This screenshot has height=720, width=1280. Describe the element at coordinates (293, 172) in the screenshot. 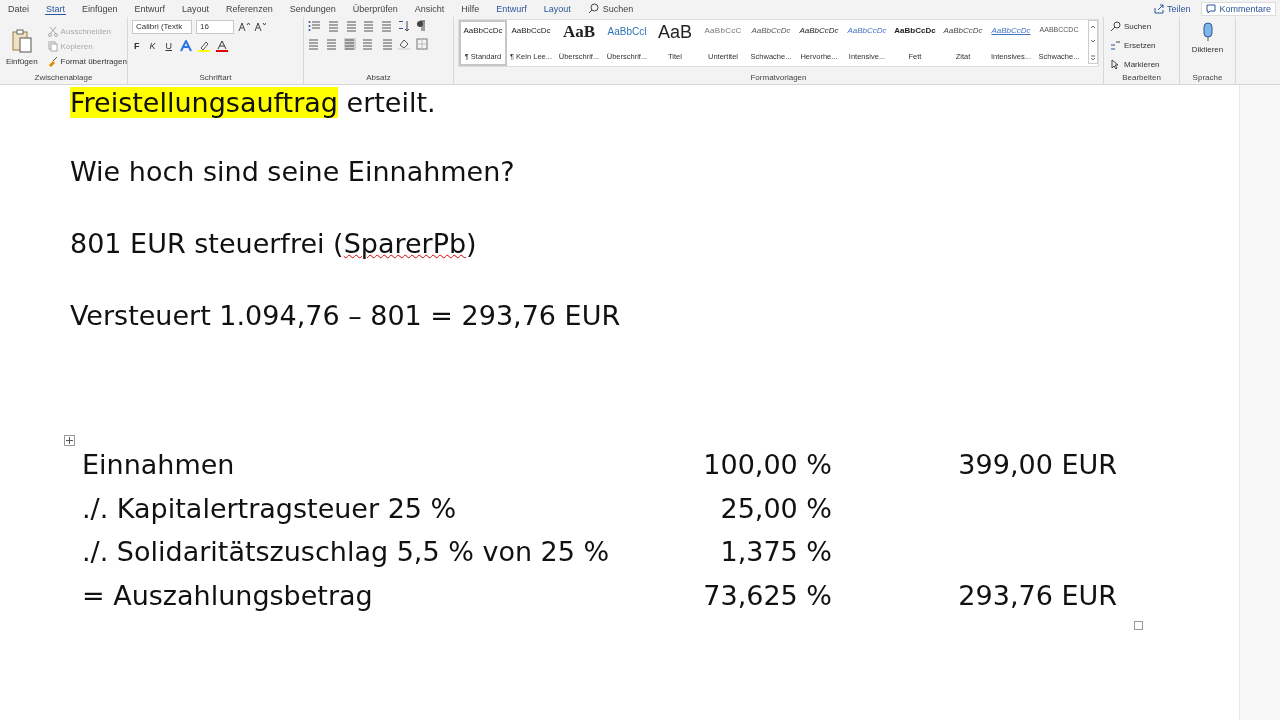

I see `paragraph-text: Wie hoch sind seine Einnahmen?` at that location.